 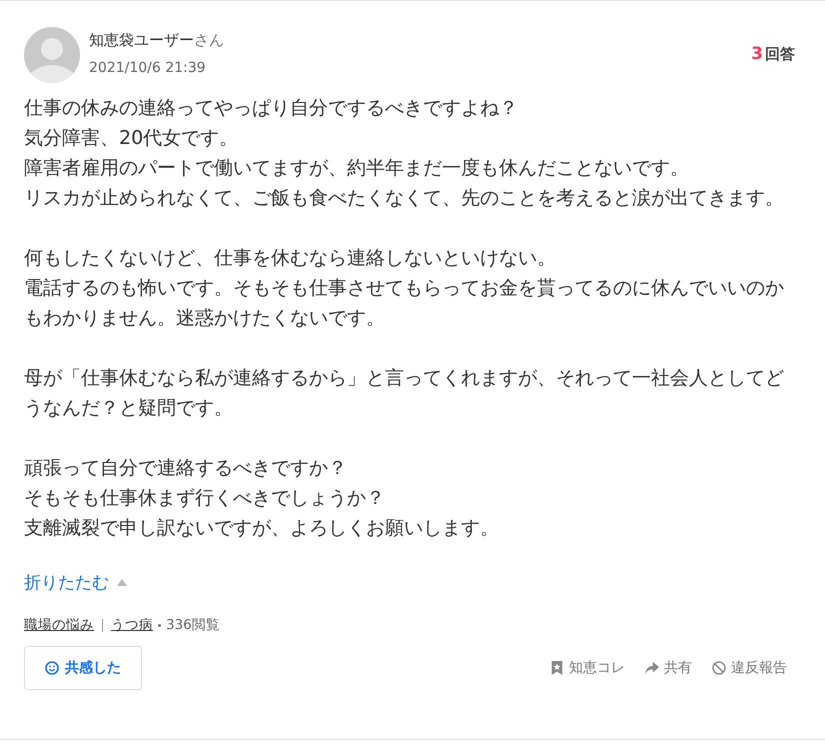 What do you see at coordinates (587, 668) in the screenshot?
I see `action-link: 知恵コレ` at bounding box center [587, 668].